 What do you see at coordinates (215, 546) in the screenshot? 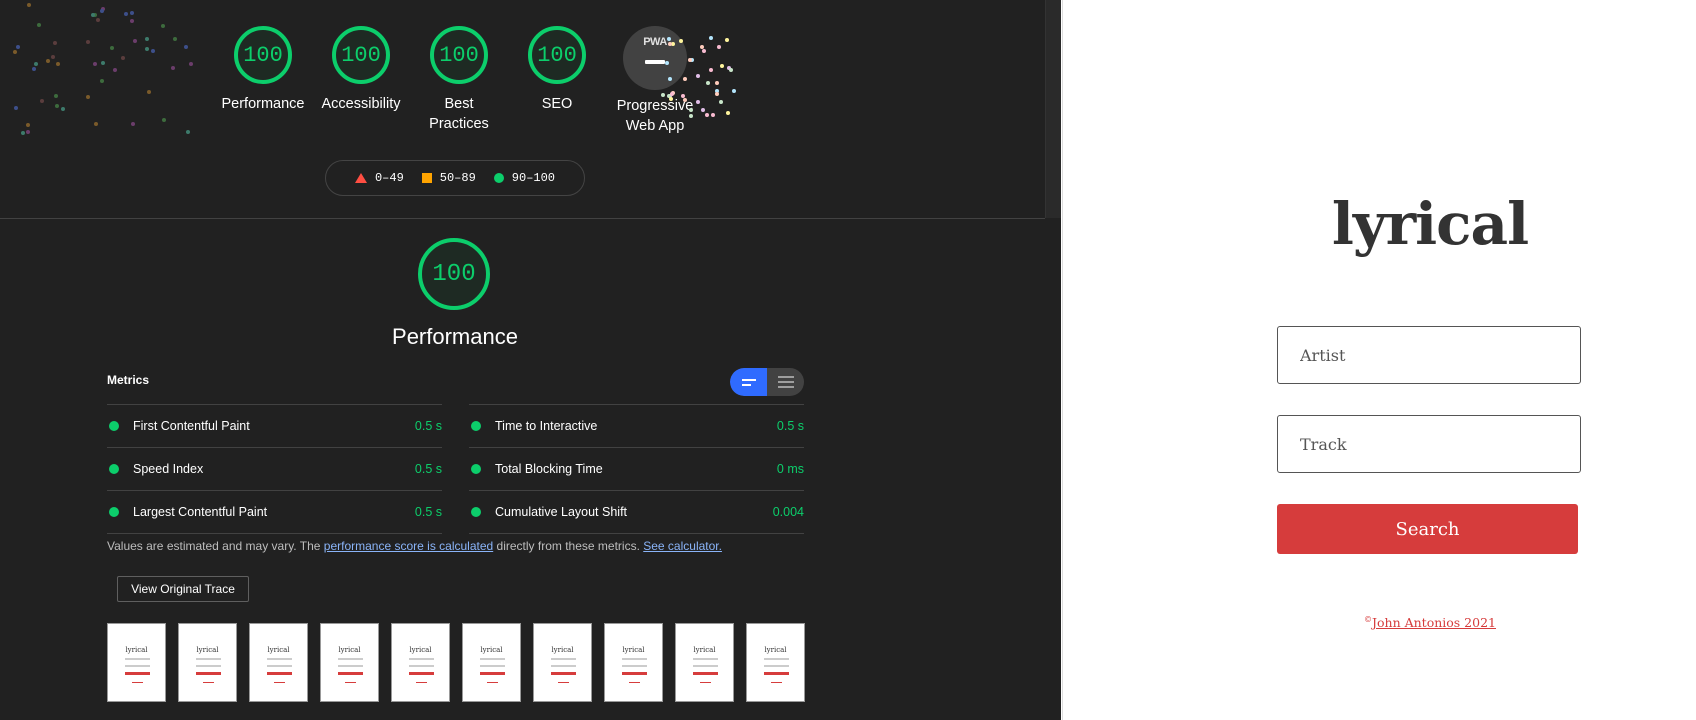
I see `note-text: Values are estimated and may vary. The` at bounding box center [215, 546].